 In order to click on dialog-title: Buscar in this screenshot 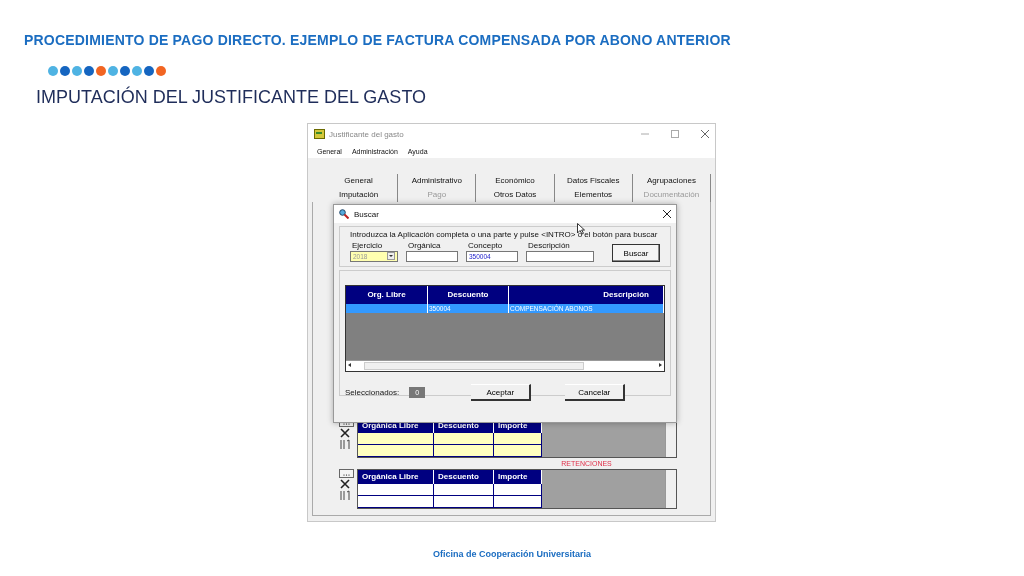, I will do `click(366, 214)`.